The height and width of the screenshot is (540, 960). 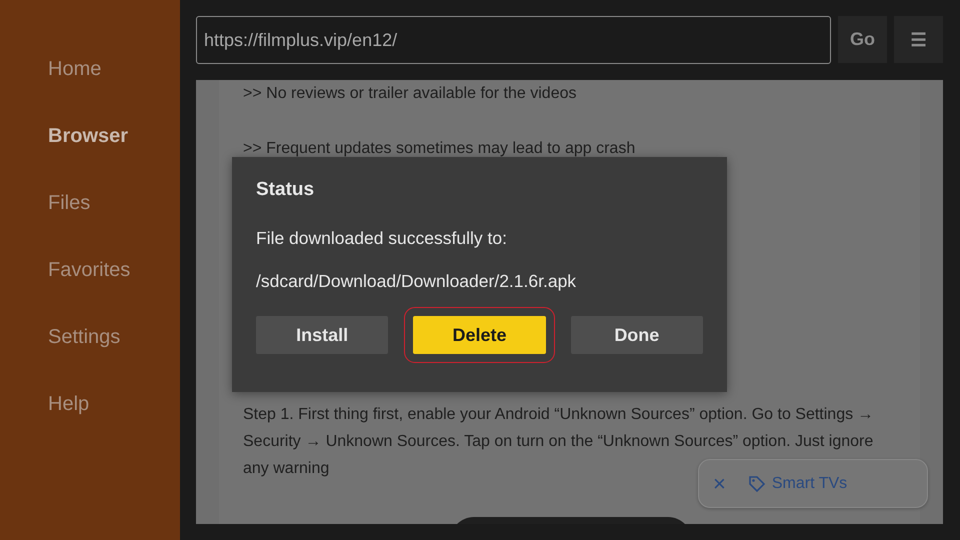 I want to click on status-message: File downloaded successfully to:, so click(x=381, y=238).